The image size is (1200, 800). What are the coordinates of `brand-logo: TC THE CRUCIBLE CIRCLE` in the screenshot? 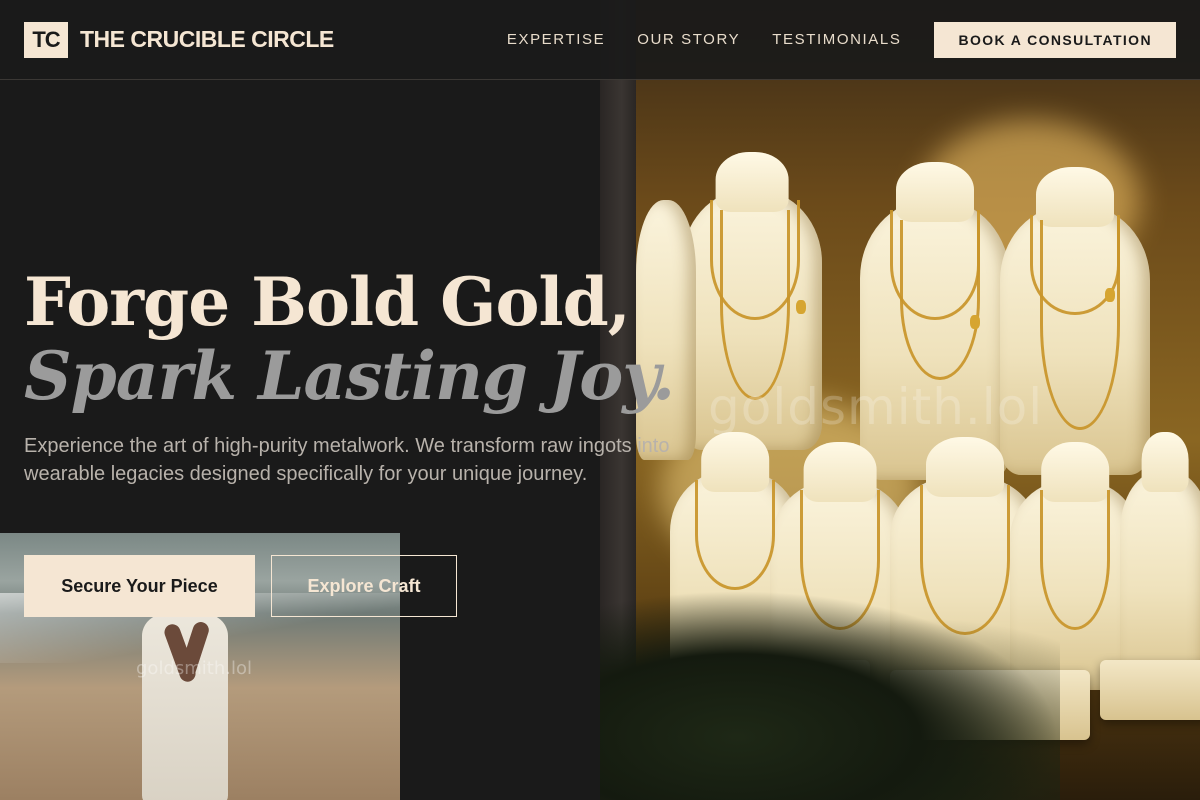 It's located at (179, 39).